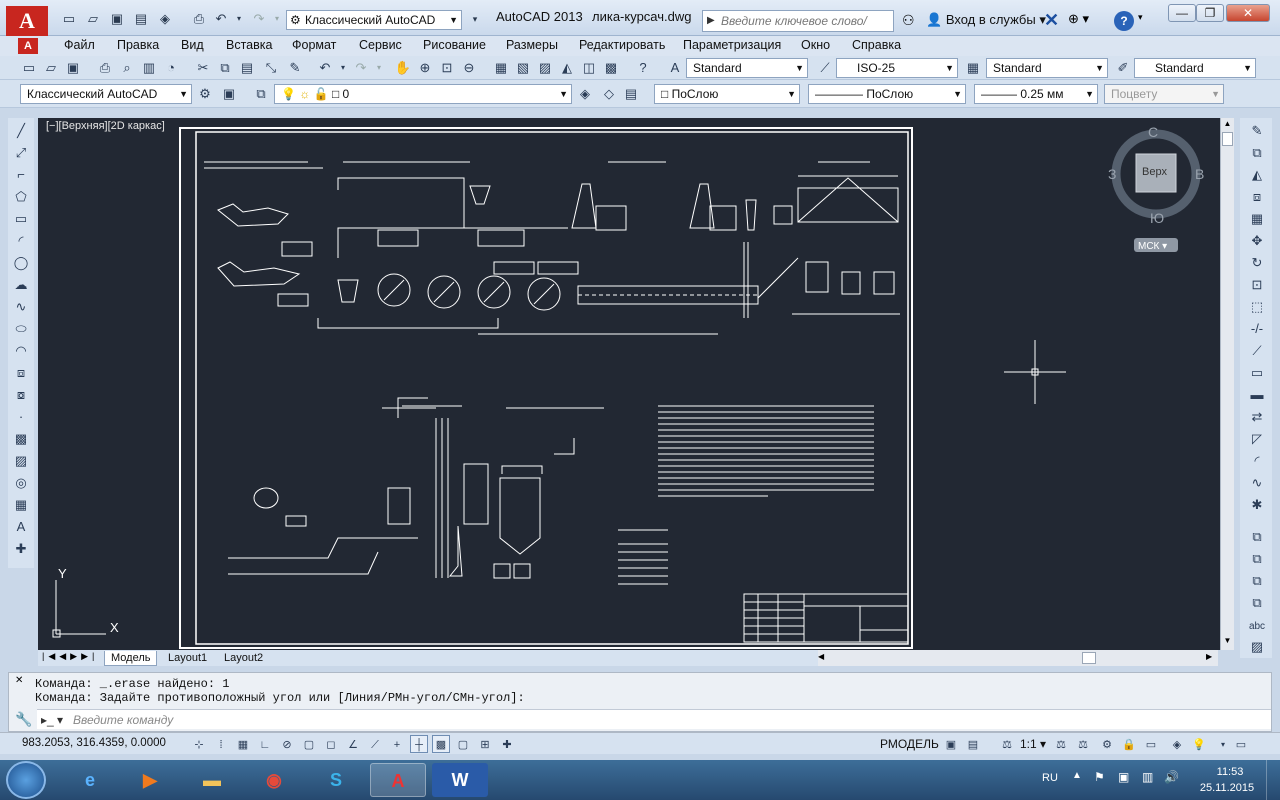 This screenshot has width=1280, height=800. Describe the element at coordinates (21, 197) in the screenshot. I see `polygon-icon: ⬠` at that location.